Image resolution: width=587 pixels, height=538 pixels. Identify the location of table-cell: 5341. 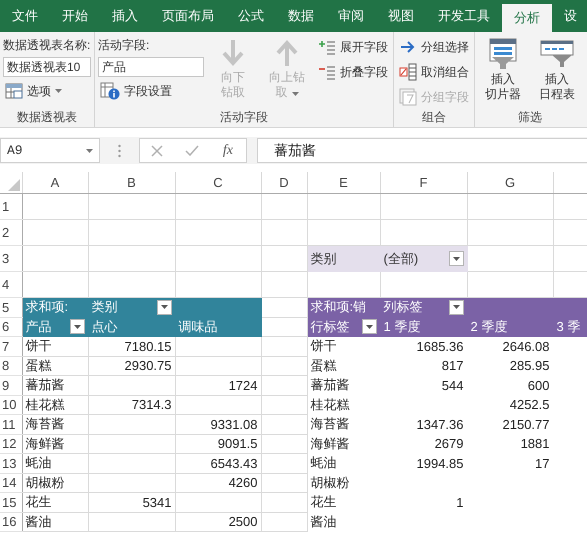
(131, 502).